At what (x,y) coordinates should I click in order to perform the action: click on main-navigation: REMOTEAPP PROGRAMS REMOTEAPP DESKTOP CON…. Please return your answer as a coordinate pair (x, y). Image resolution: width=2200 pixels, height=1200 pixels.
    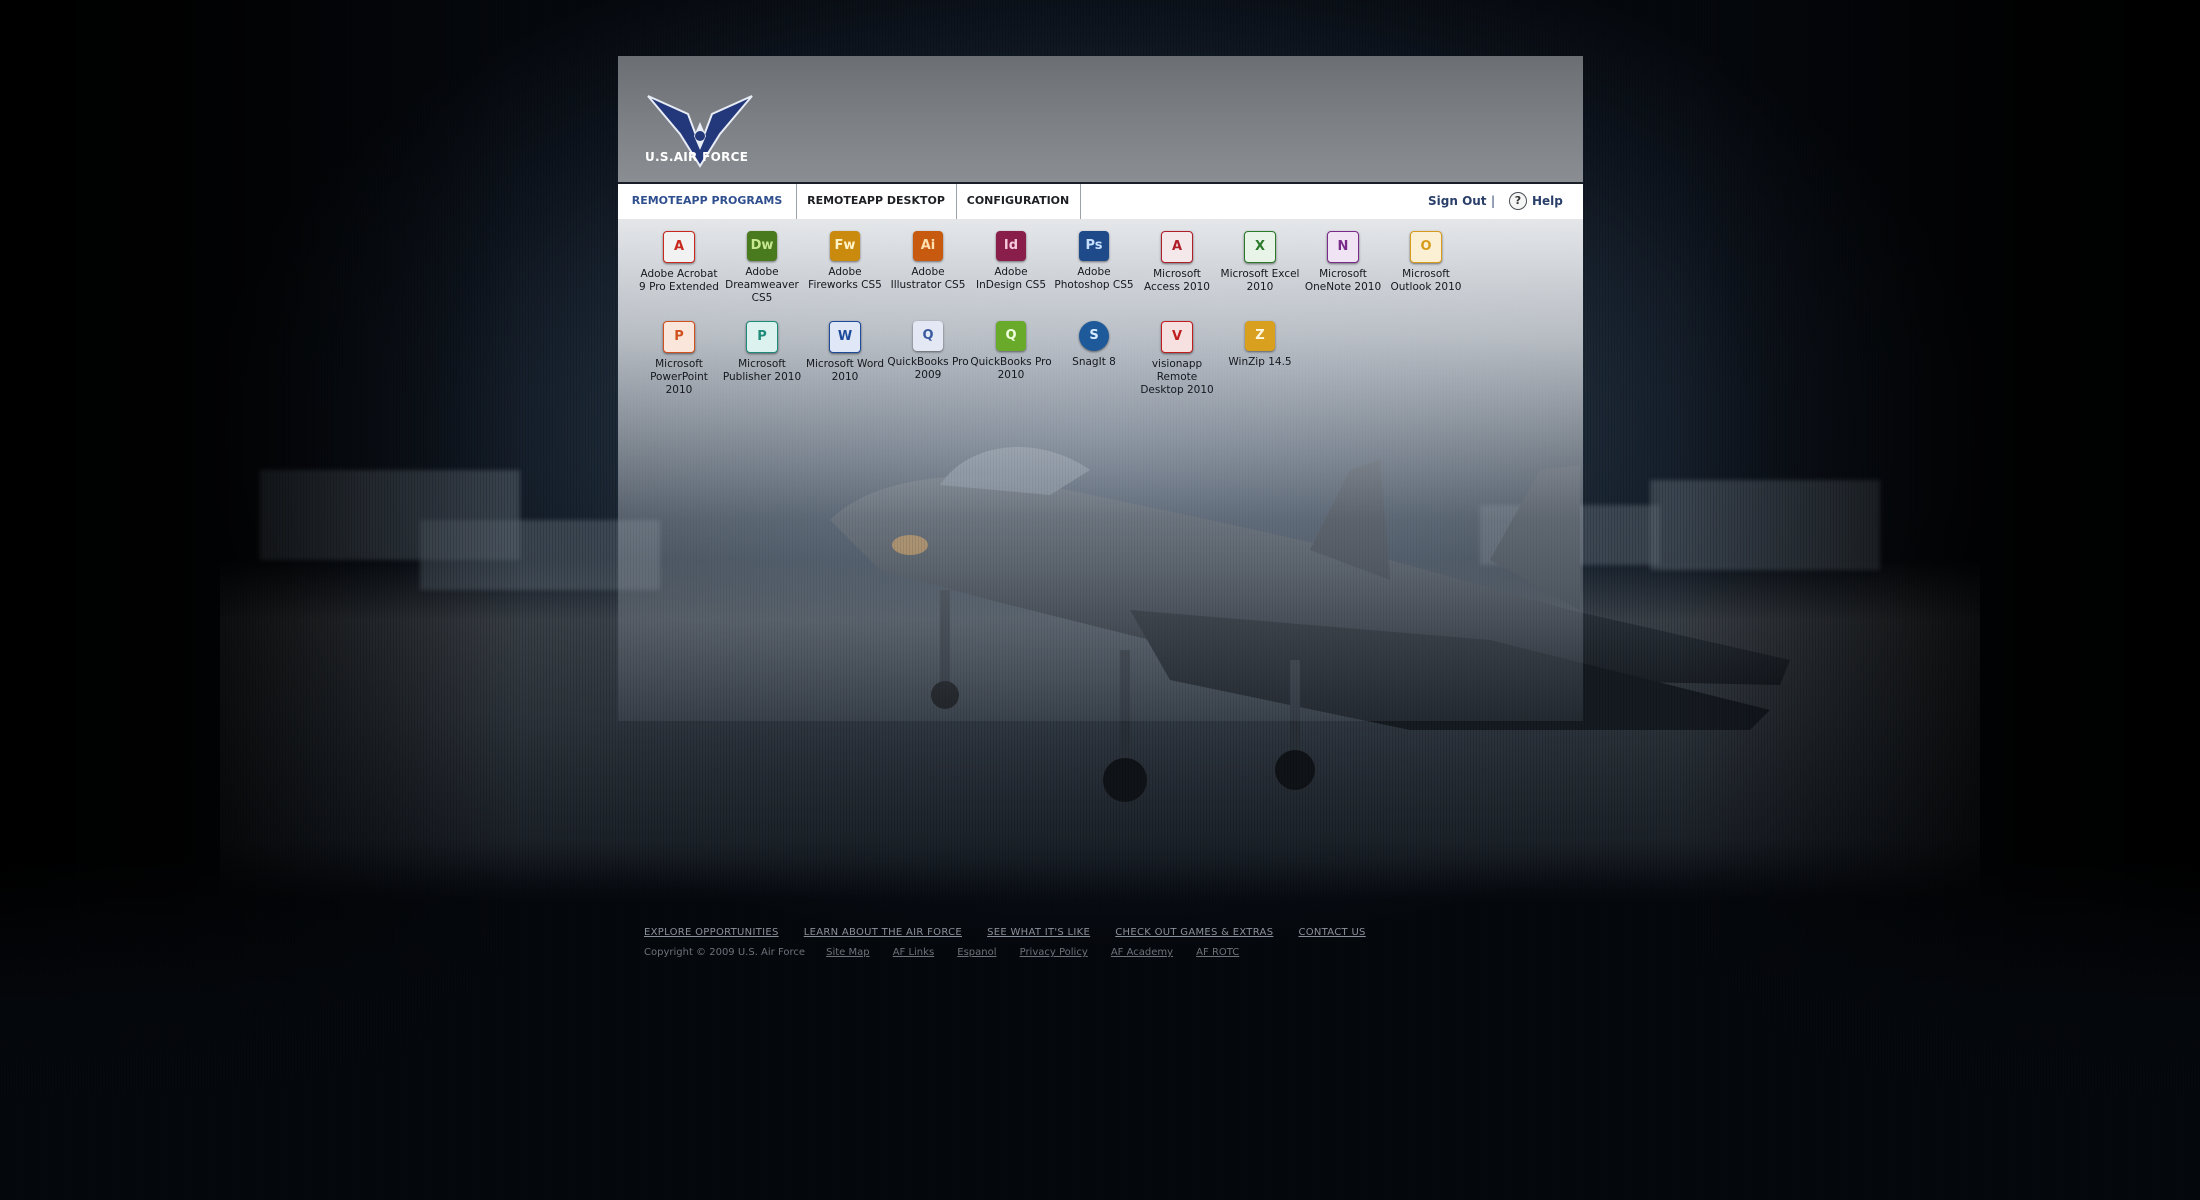
    Looking at the image, I should click on (1100, 200).